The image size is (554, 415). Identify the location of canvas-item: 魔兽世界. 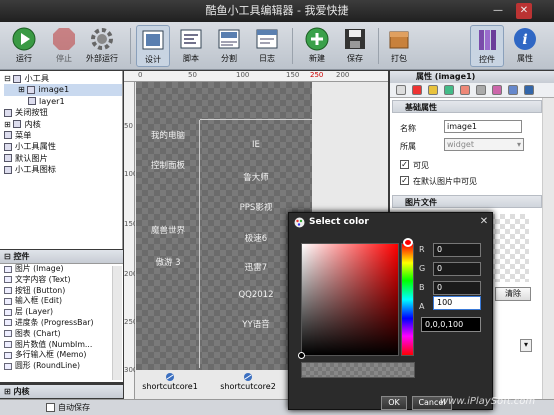
(168, 230).